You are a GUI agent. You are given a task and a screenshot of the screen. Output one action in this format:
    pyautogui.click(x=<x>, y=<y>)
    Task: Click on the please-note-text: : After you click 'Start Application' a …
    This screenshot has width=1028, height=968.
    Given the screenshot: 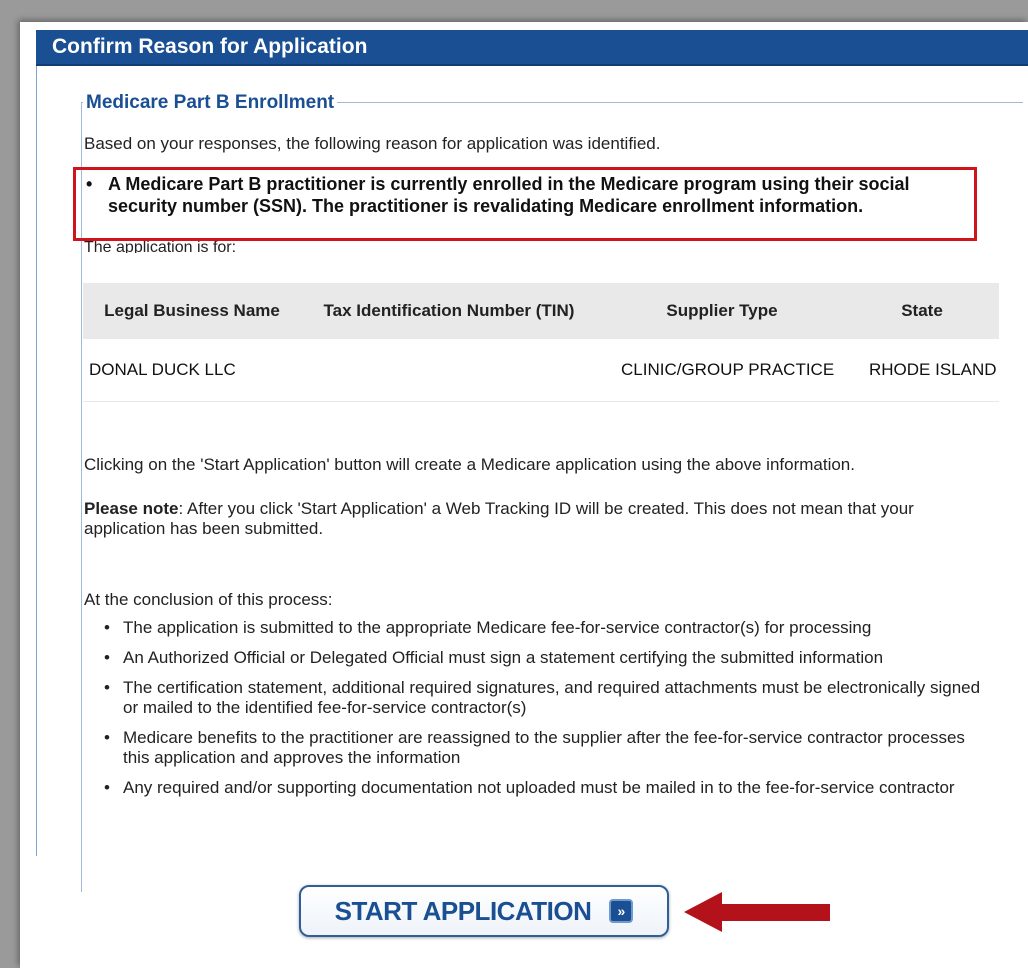 What is the action you would take?
    pyautogui.click(x=499, y=518)
    